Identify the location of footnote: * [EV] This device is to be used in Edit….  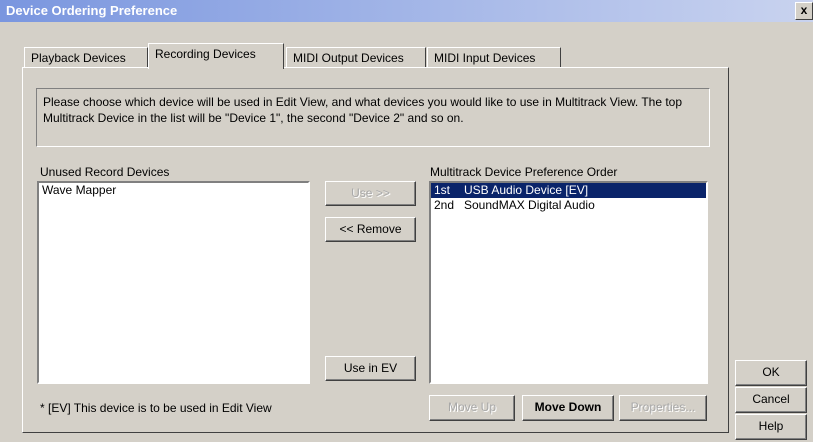
(156, 408).